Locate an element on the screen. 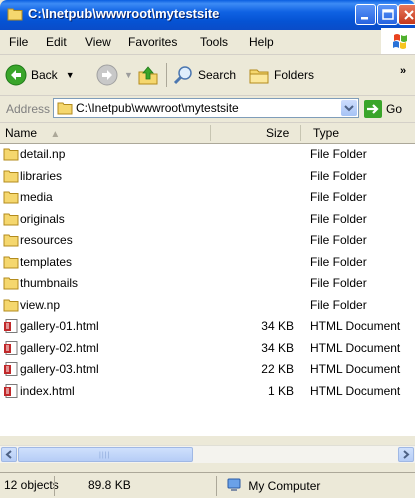 This screenshot has width=415, height=498. file-row: detail.np File Folder is located at coordinates (207, 155).